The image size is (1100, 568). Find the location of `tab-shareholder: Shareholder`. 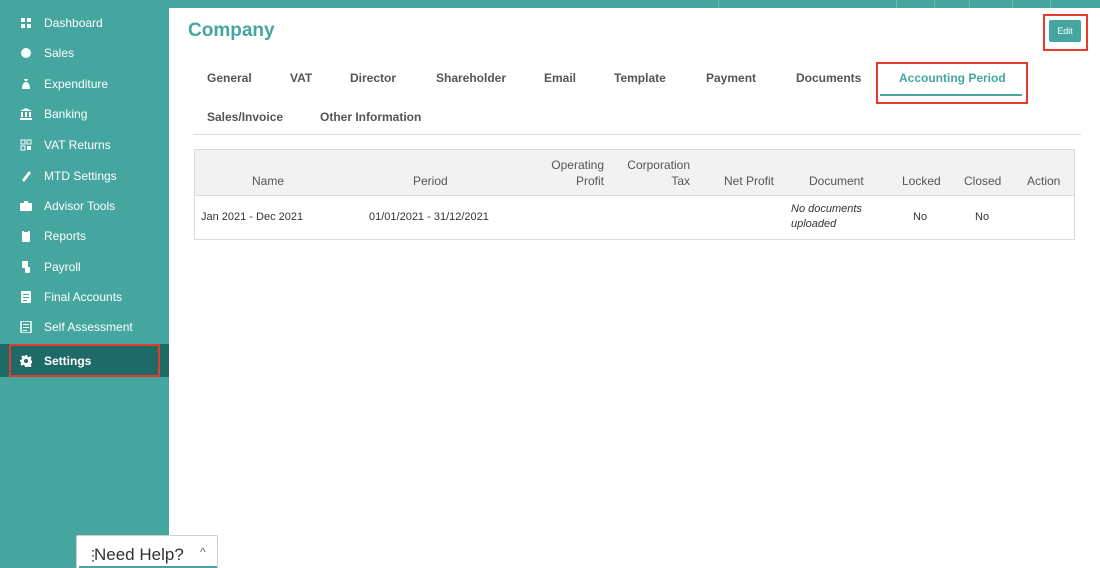

tab-shareholder: Shareholder is located at coordinates (471, 78).